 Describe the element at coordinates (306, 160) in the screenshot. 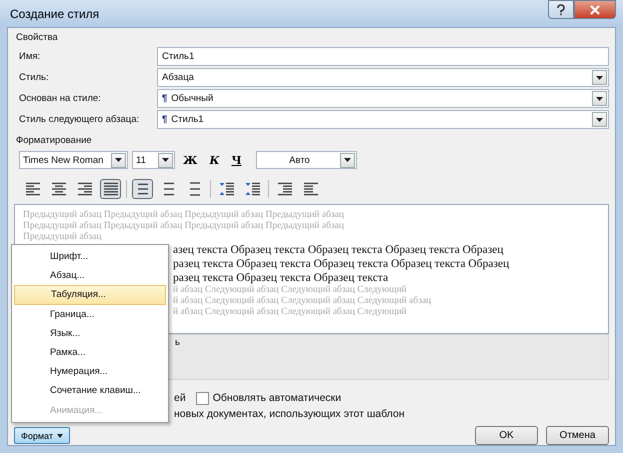

I see `color-dropdown: Авто` at that location.